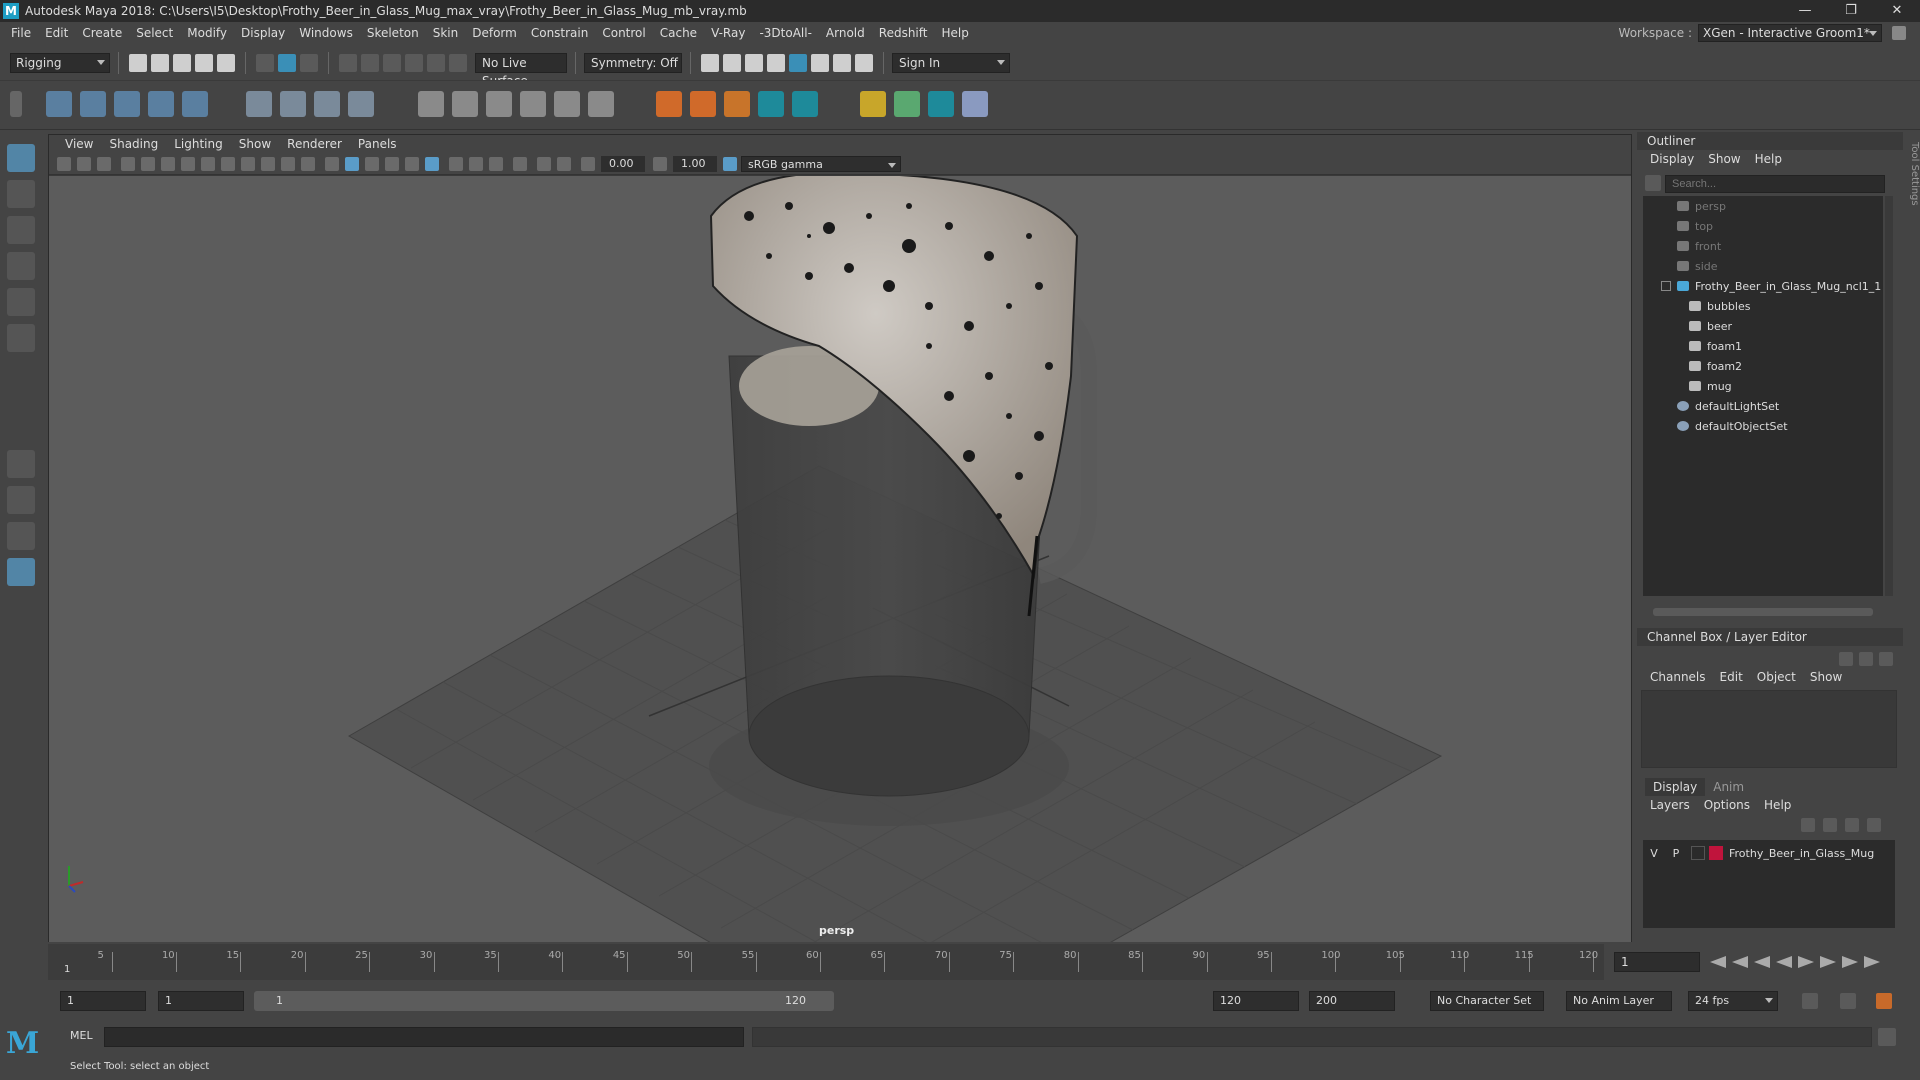  I want to click on fps-dropdown: 24 fps, so click(1733, 1001).